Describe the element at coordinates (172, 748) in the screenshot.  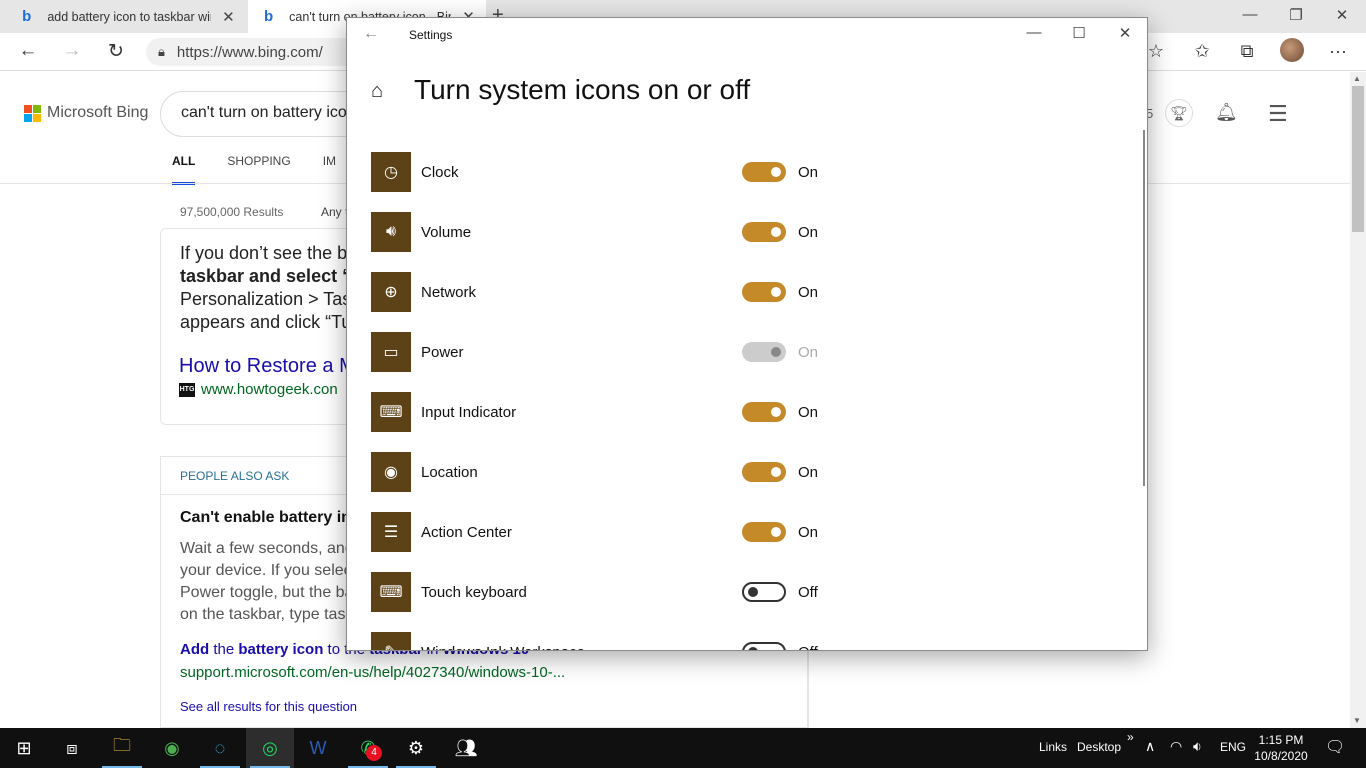
I see `chrome-icon: ◉` at that location.